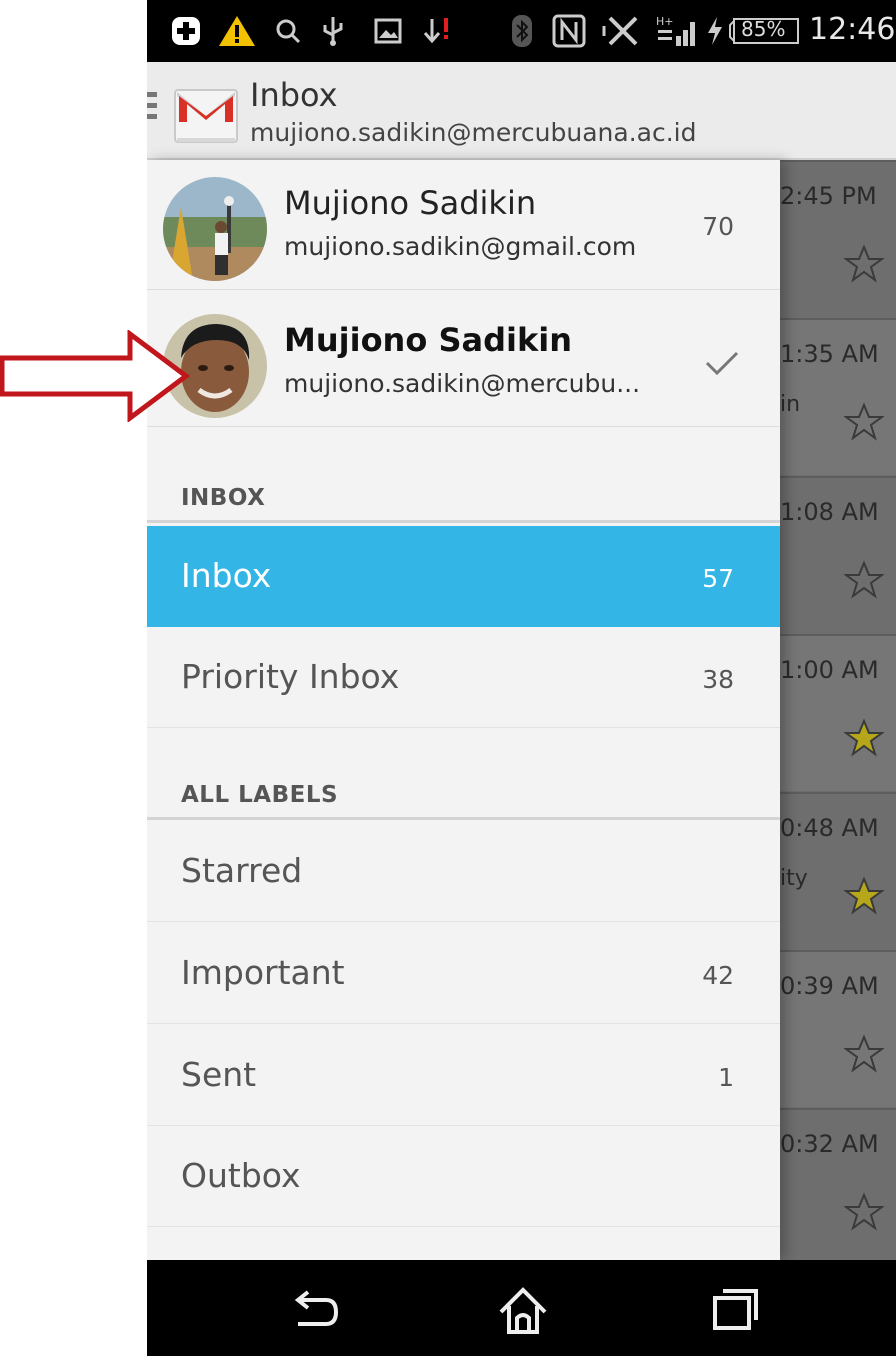 The image size is (896, 1356). Describe the element at coordinates (223, 498) in the screenshot. I see `section-label: INBOX` at that location.